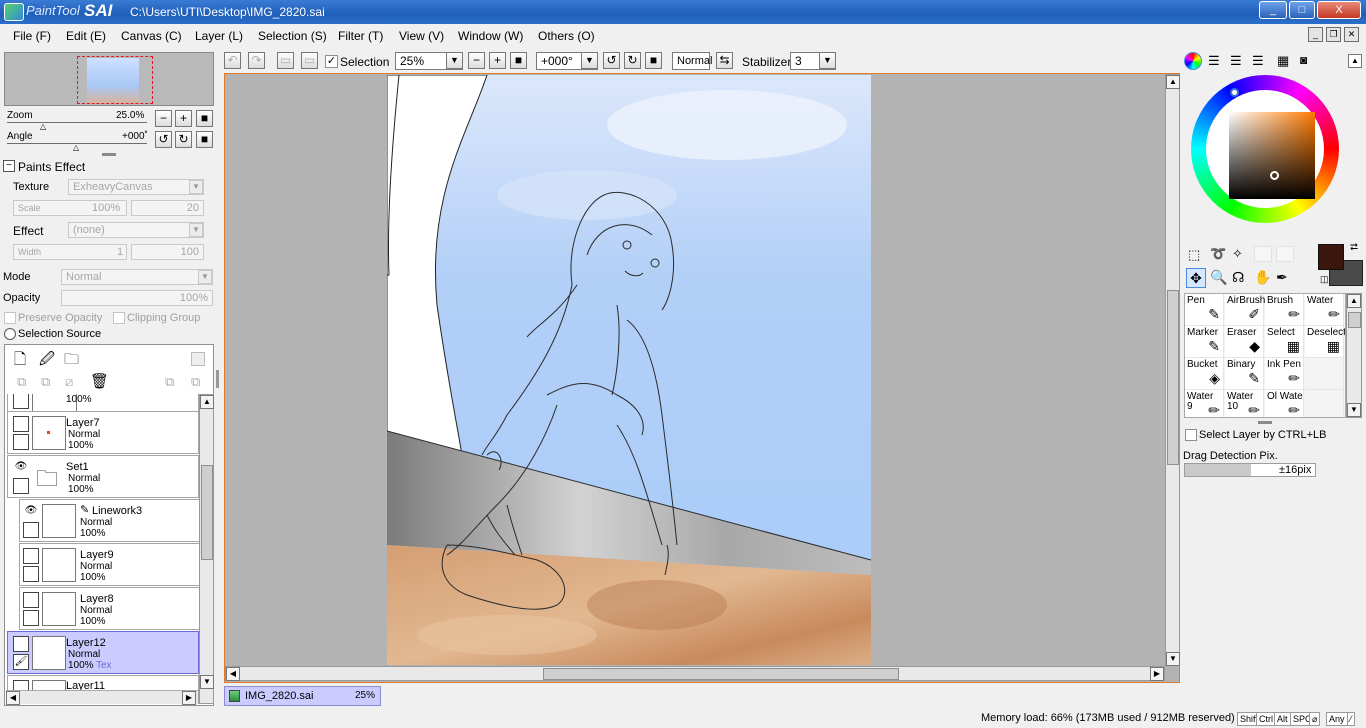 This screenshot has height=728, width=1366. What do you see at coordinates (102, 697) in the screenshot?
I see `layers-hscrollbar: ◀ ▶` at bounding box center [102, 697].